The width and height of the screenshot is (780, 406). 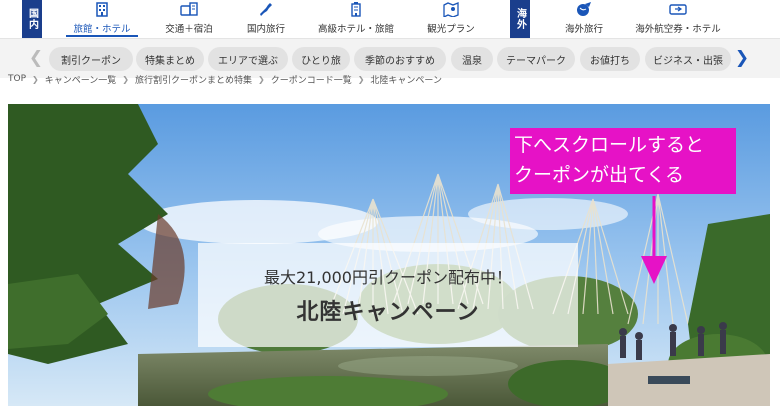 What do you see at coordinates (610, 59) in the screenshot?
I see `chip-value: お値打ち` at bounding box center [610, 59].